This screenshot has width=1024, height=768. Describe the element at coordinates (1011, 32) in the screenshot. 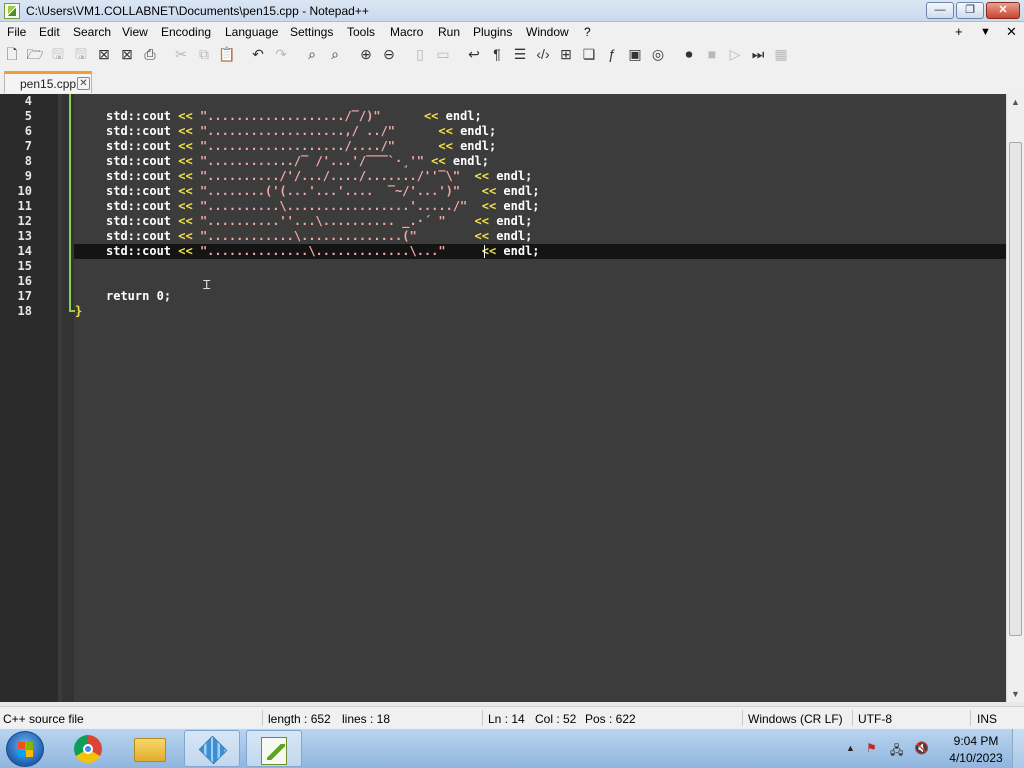

I see `close-document-icon: ✕` at that location.